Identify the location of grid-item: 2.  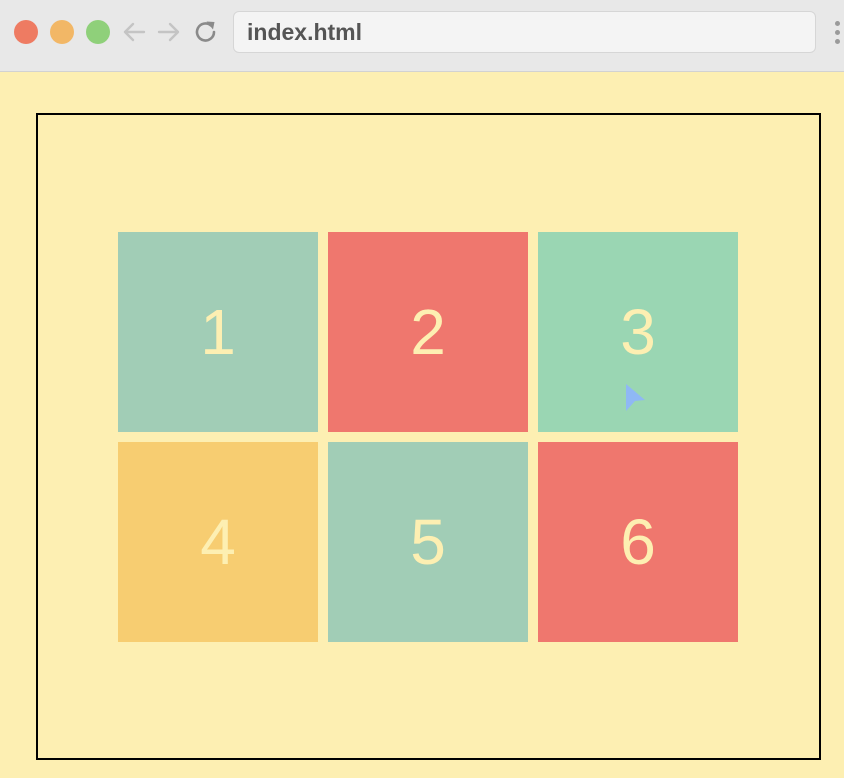
(428, 332).